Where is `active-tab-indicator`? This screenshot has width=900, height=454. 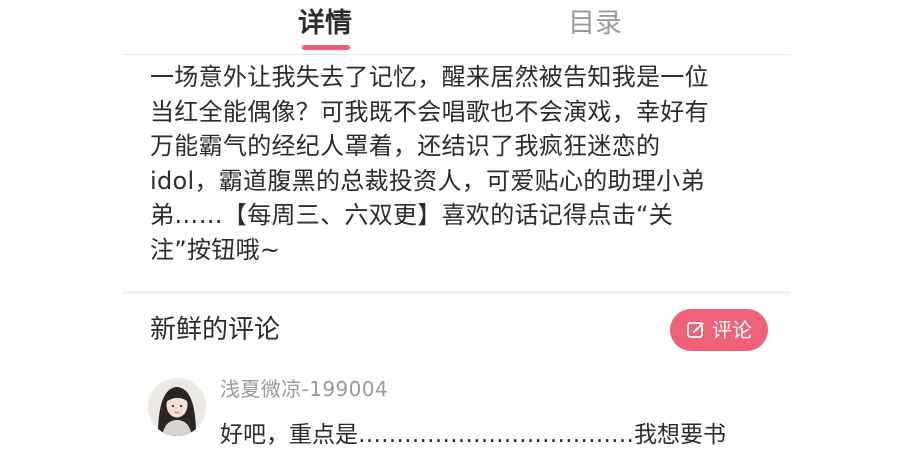 active-tab-indicator is located at coordinates (326, 47).